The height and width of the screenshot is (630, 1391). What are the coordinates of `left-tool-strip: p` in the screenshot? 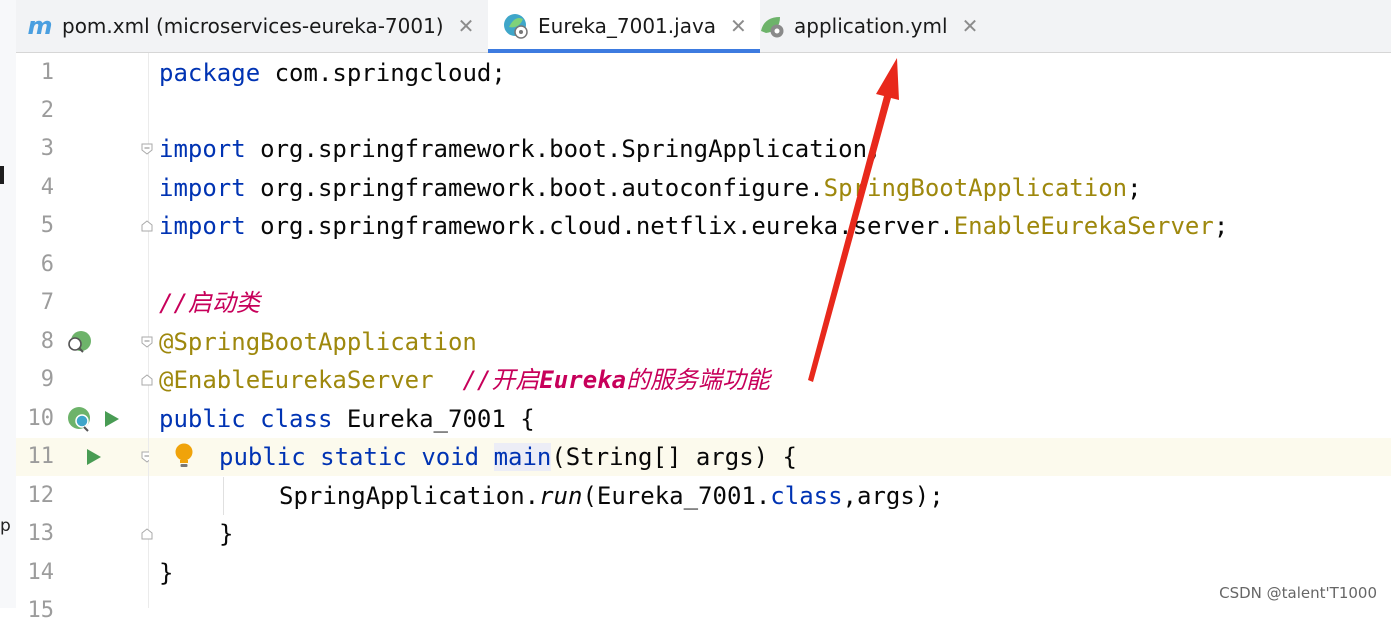 It's located at (8, 304).